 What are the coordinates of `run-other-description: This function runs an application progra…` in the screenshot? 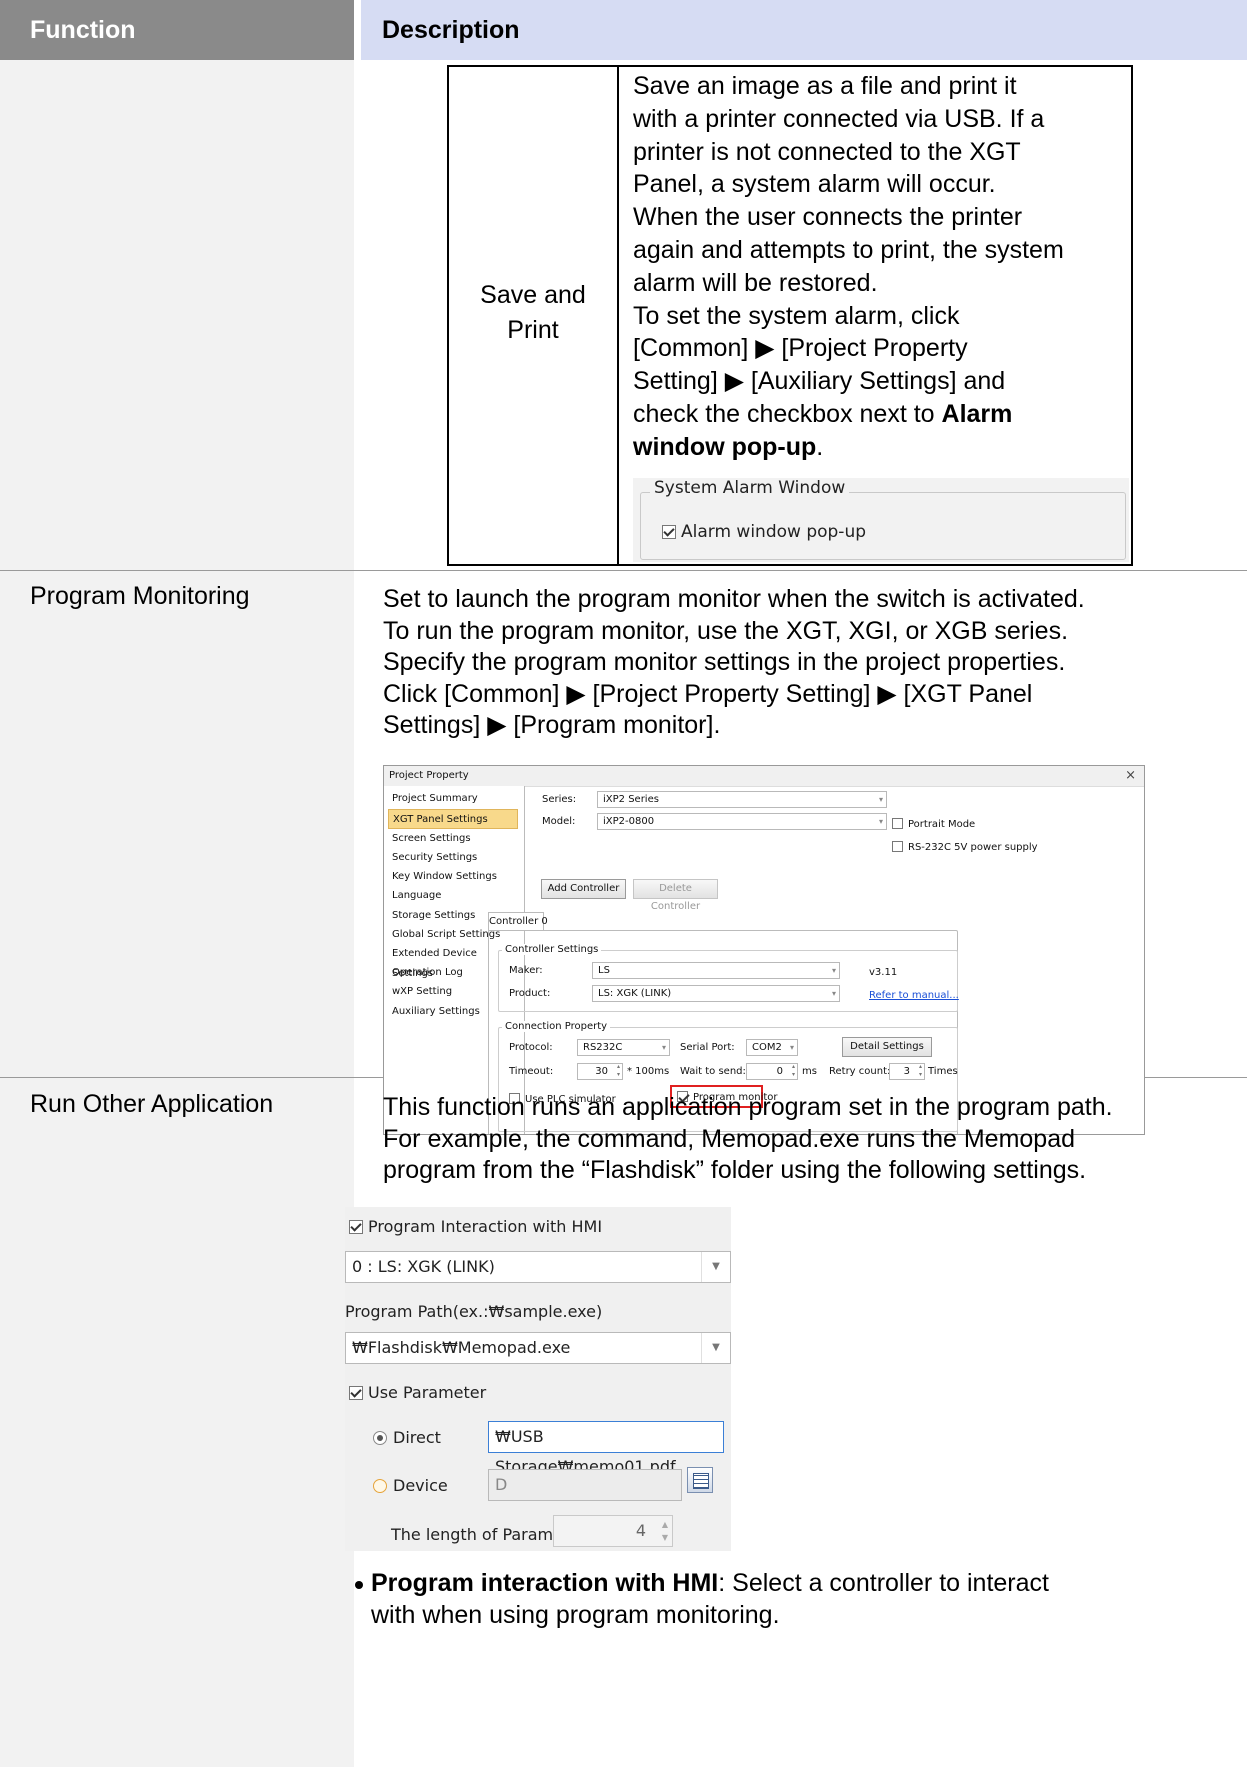 It's located at (748, 1138).